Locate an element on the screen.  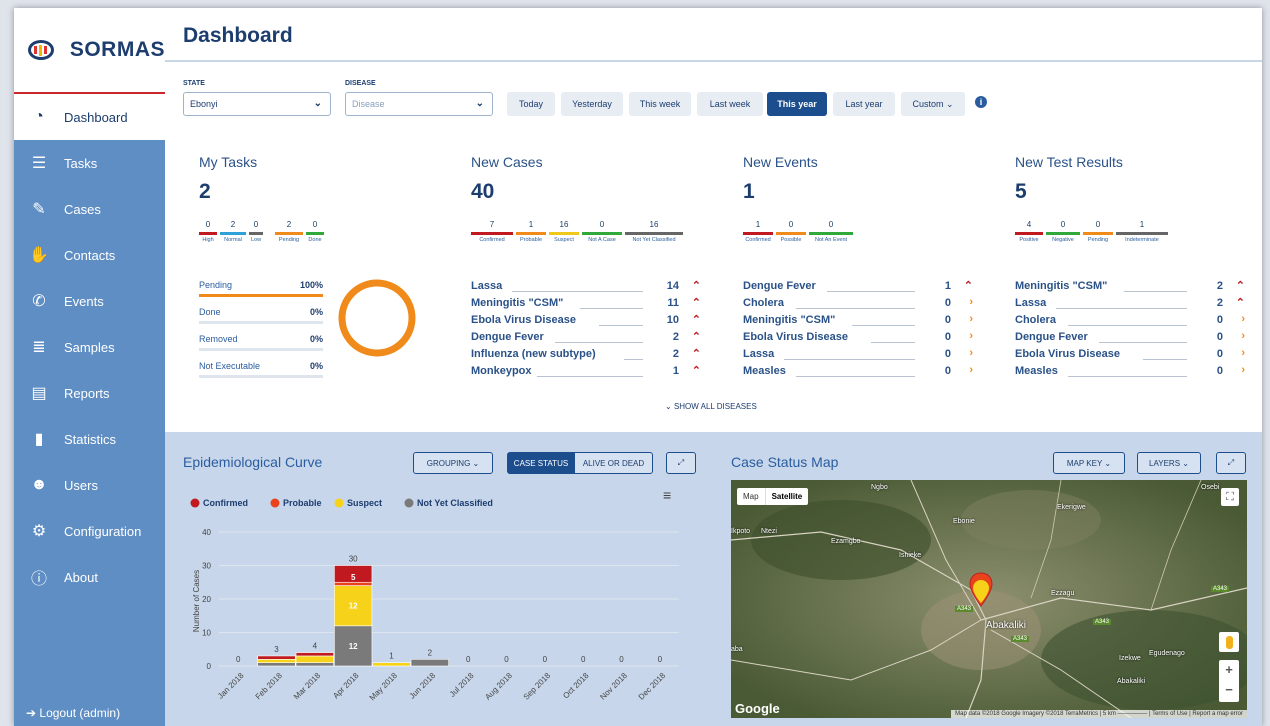
breakdown-label: Probable is located at coordinates (531, 240).